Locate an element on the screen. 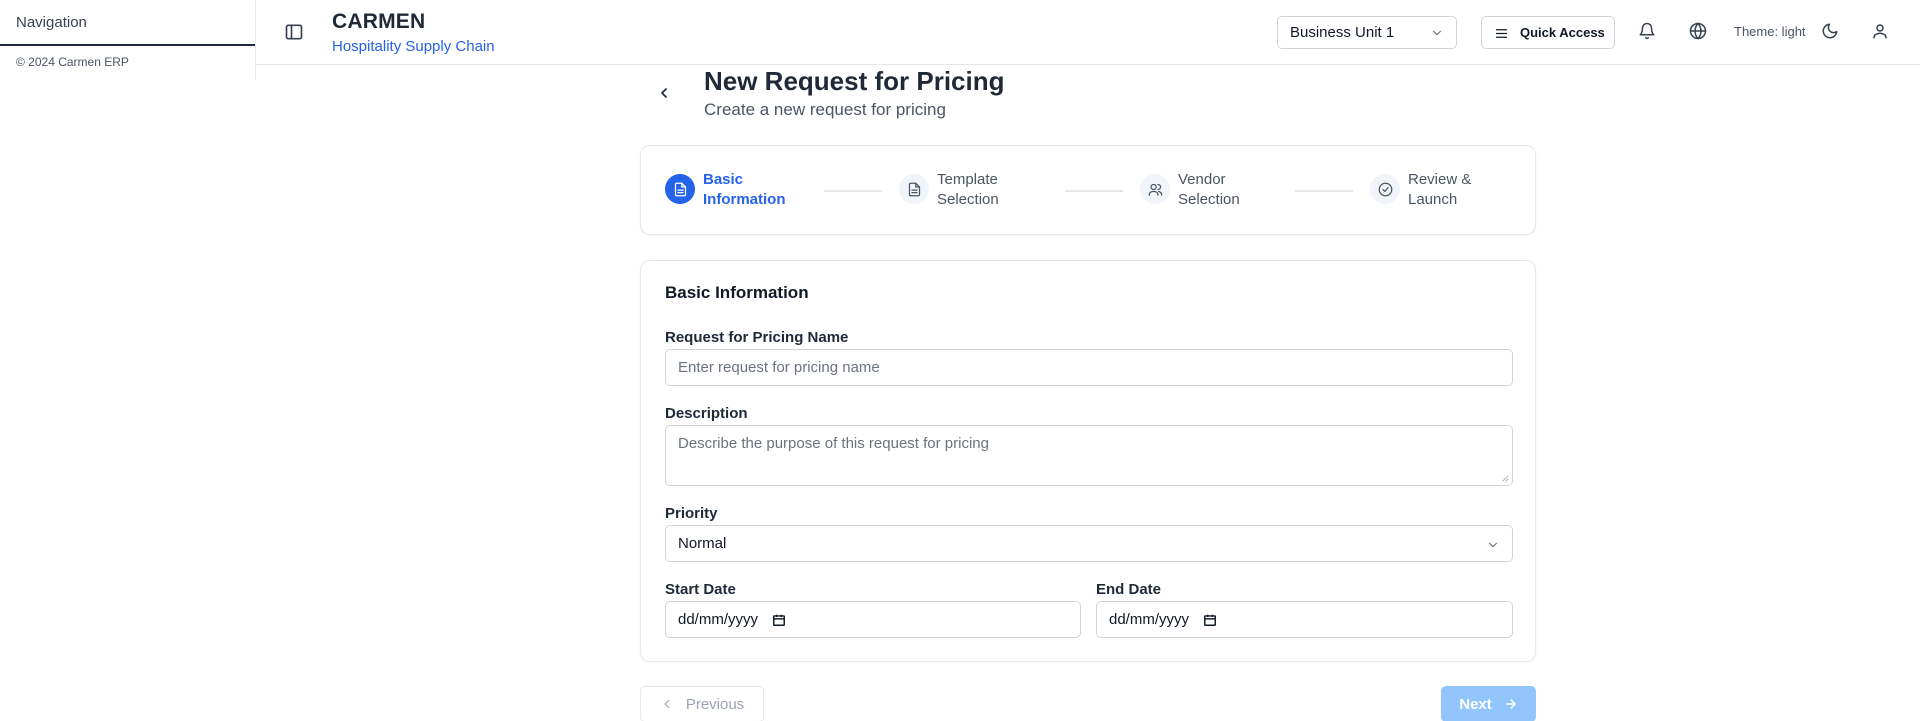 The height and width of the screenshot is (721, 1920). moon-icon is located at coordinates (1830, 31).